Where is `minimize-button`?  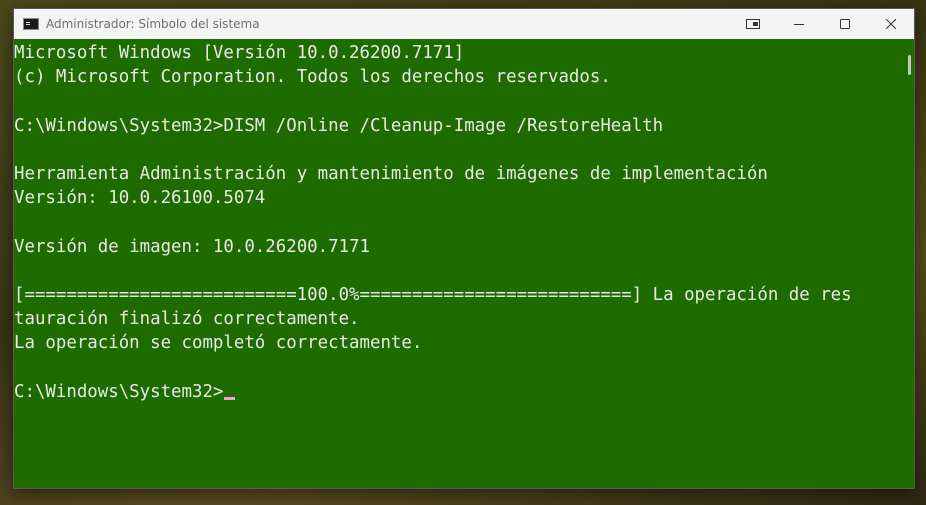
minimize-button is located at coordinates (799, 24).